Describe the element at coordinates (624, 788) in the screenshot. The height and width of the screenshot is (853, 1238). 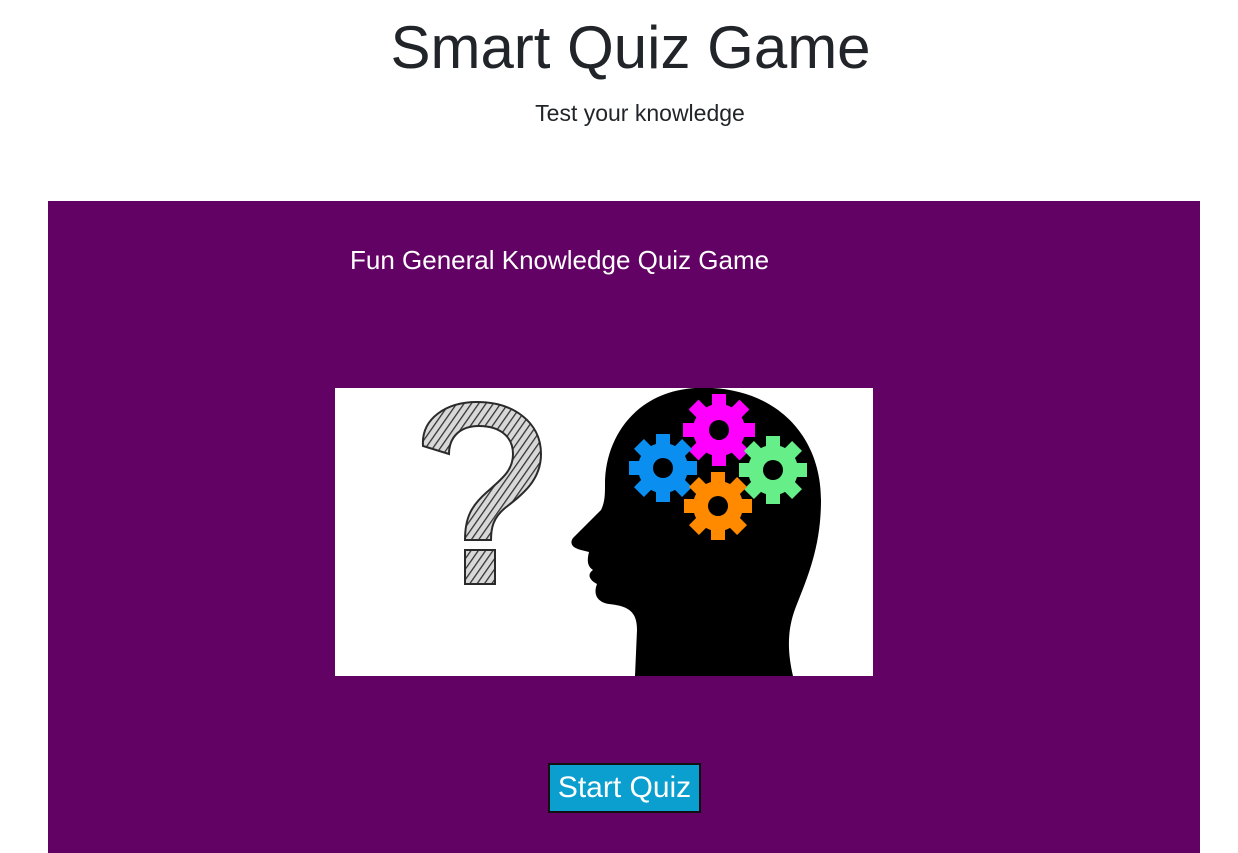
I see `start-quiz-button: Start Quiz` at that location.